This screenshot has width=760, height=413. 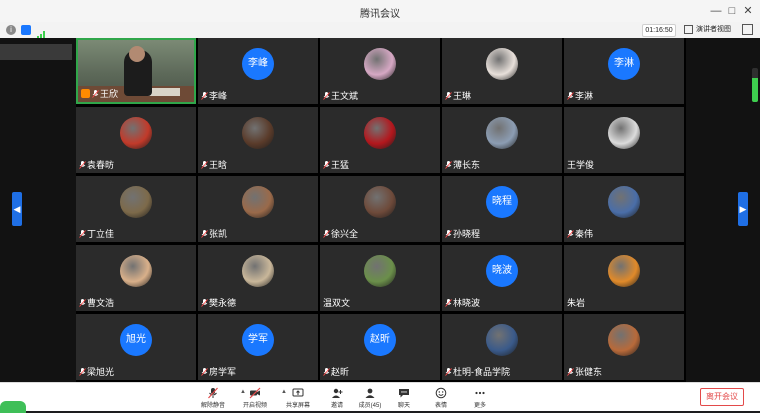 I want to click on participant-name-label: 张凯, so click(x=214, y=233).